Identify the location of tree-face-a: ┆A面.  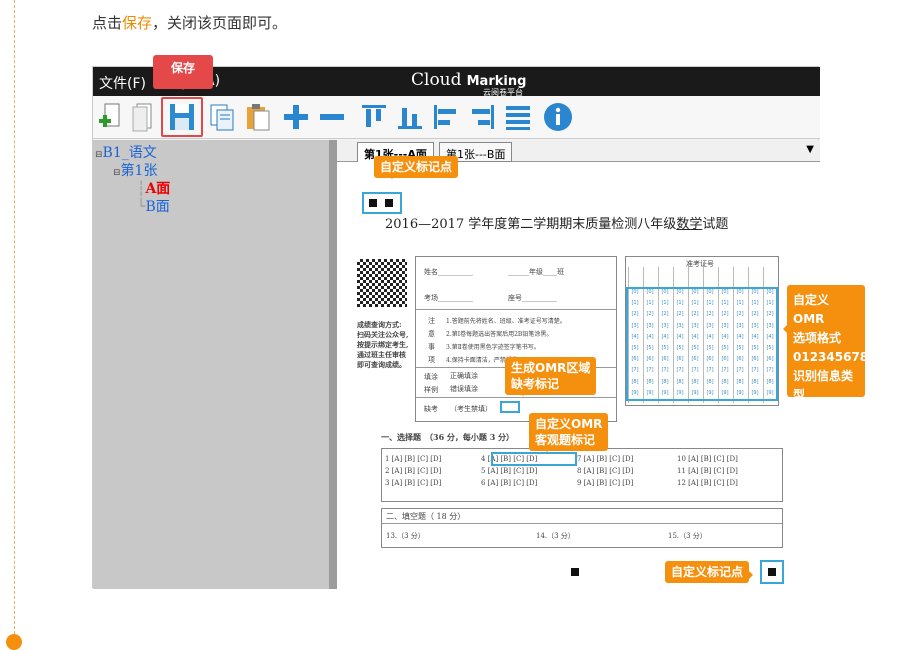
(153, 188).